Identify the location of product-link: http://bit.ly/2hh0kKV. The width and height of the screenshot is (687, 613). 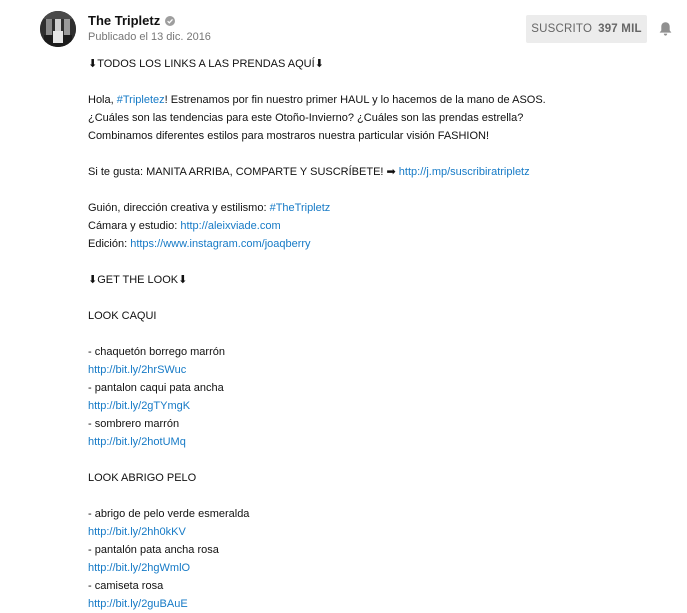
(137, 532).